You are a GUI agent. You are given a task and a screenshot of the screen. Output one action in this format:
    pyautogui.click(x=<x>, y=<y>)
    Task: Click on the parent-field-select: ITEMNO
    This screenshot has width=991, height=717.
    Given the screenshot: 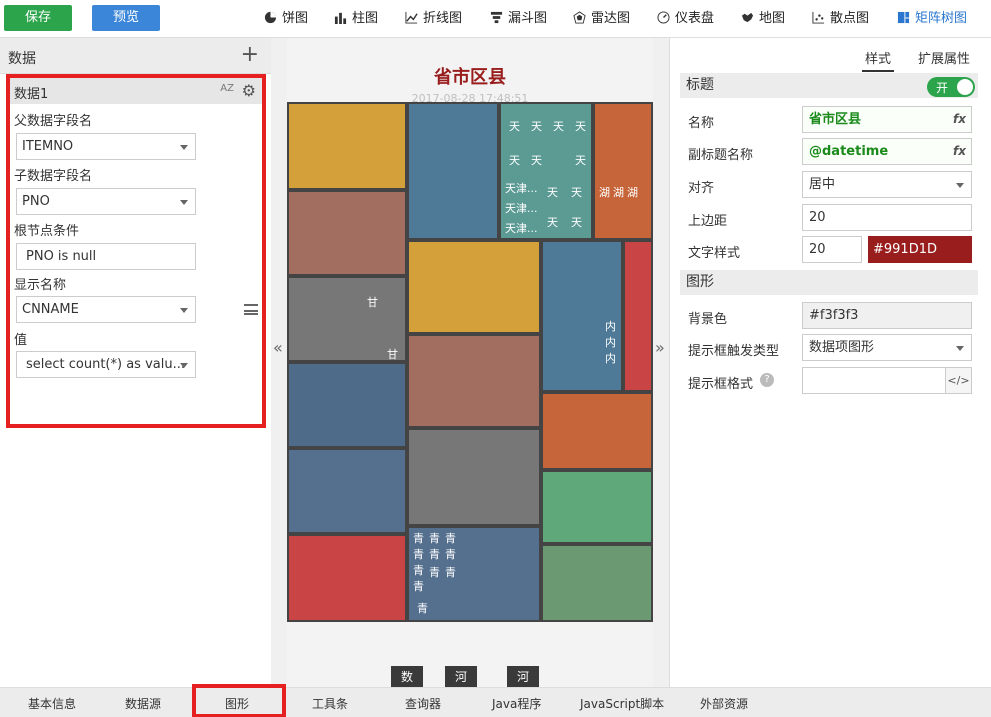 What is the action you would take?
    pyautogui.click(x=106, y=146)
    